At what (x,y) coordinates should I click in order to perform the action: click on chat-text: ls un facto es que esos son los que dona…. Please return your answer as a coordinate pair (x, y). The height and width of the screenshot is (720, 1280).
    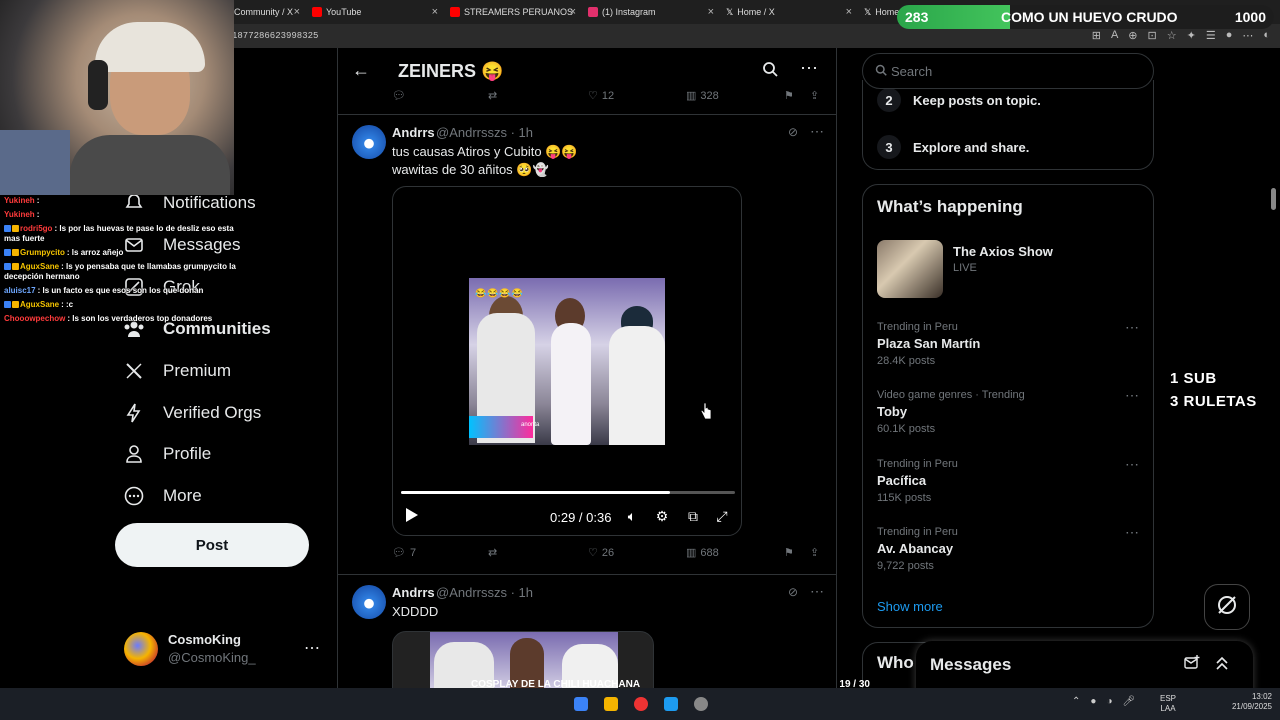
    Looking at the image, I should click on (123, 290).